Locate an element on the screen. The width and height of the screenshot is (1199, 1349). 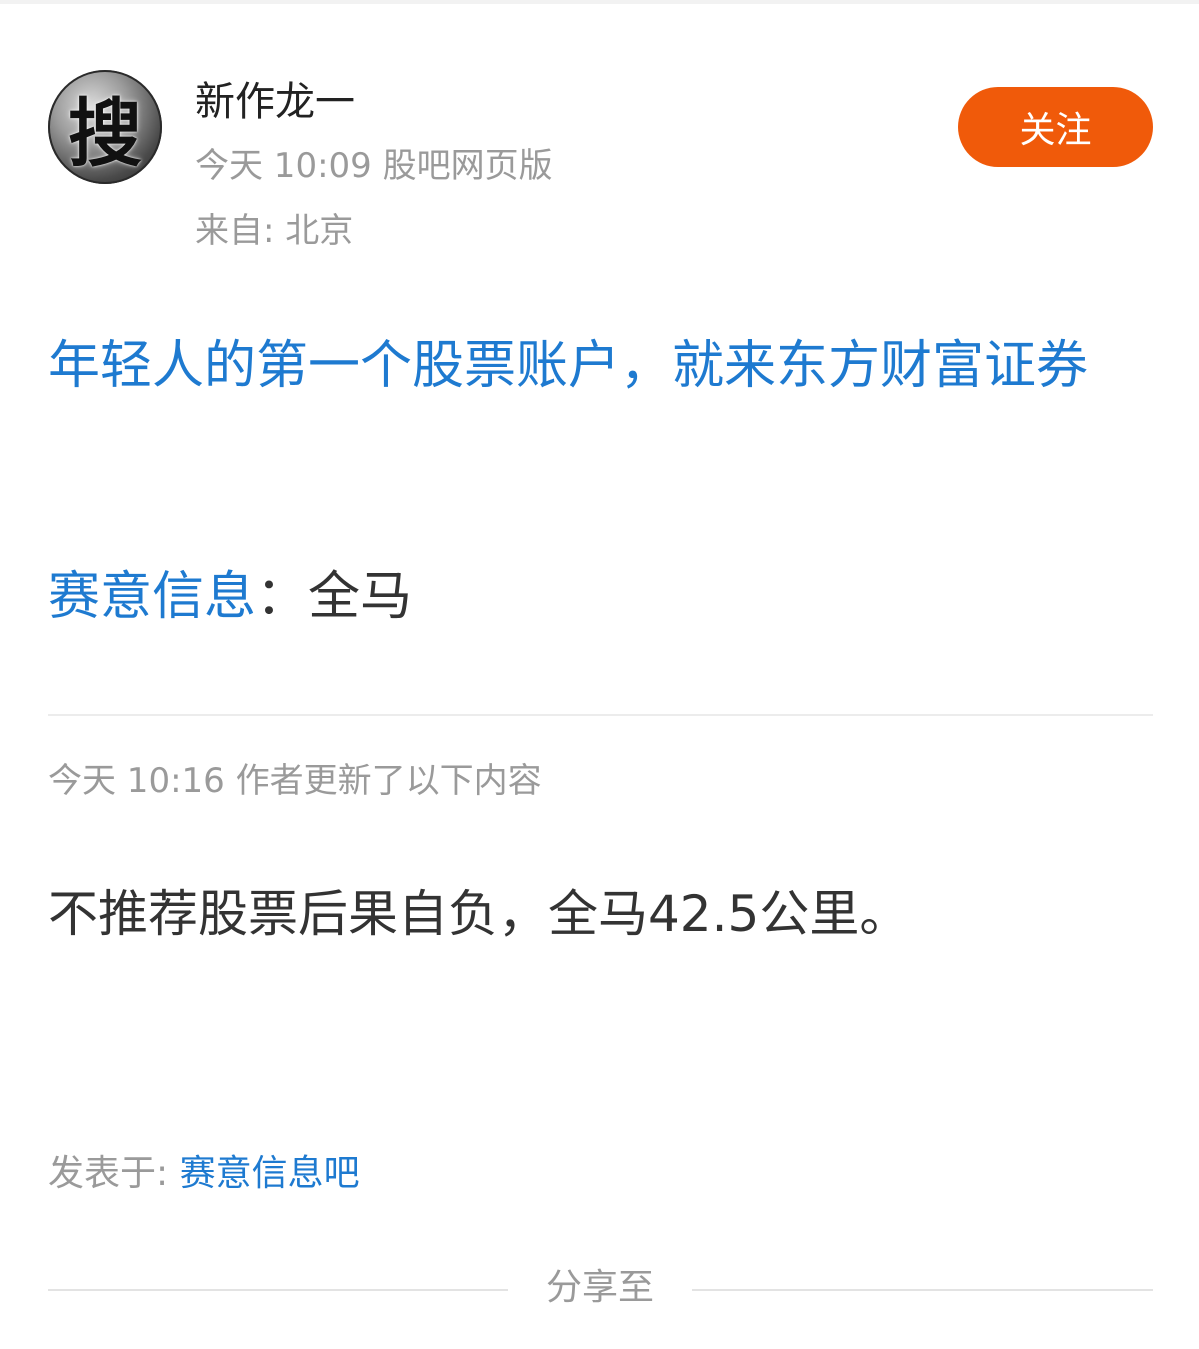
promo-link: 年轻人的第一个股票账户，就来东方财富证券 is located at coordinates (603, 366).